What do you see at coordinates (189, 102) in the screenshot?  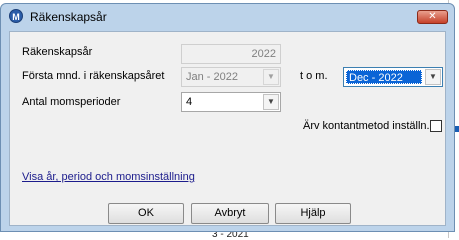 I see `vat-periods-value: 4` at bounding box center [189, 102].